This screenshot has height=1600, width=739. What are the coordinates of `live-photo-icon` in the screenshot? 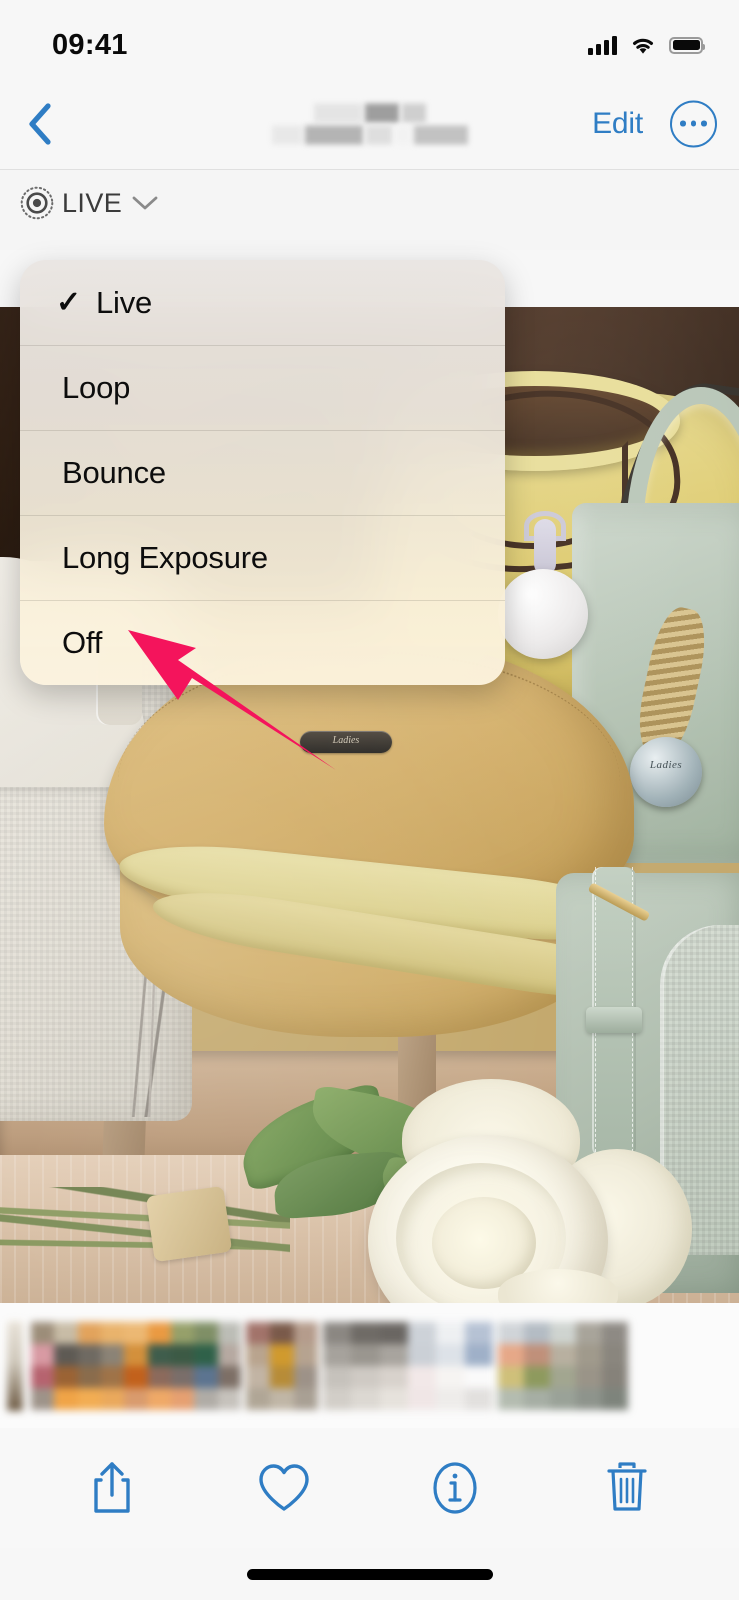 It's located at (37, 203).